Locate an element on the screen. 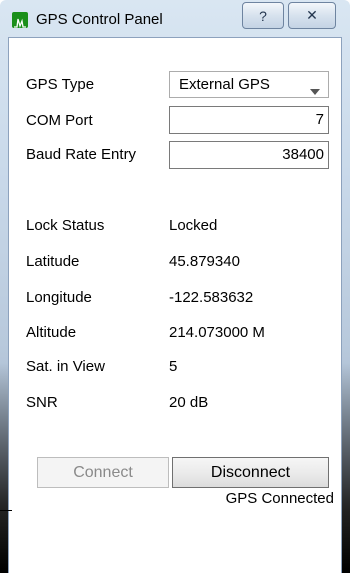 Image resolution: width=350 pixels, height=573 pixels. snr-label: SNR is located at coordinates (42, 402).